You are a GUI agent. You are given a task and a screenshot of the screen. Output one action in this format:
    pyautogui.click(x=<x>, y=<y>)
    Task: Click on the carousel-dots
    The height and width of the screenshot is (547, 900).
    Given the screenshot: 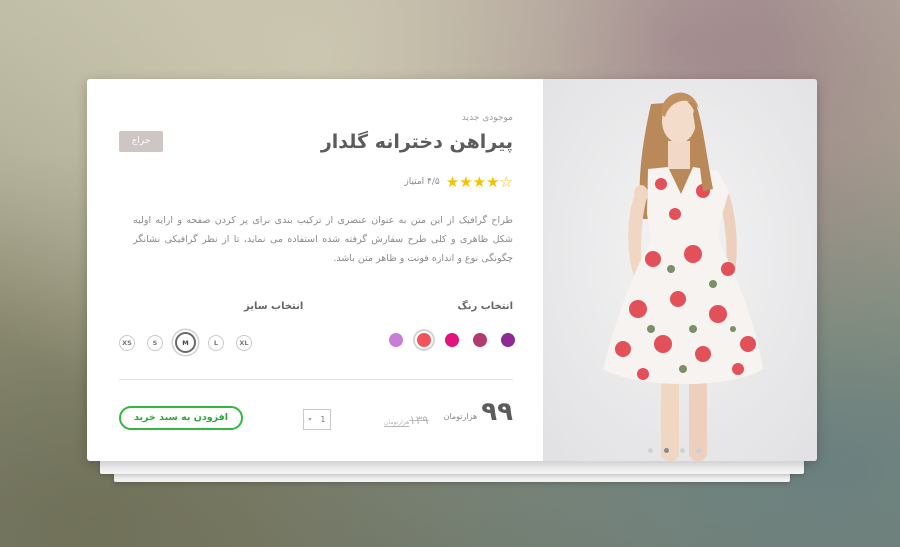 What is the action you would take?
    pyautogui.click(x=674, y=450)
    